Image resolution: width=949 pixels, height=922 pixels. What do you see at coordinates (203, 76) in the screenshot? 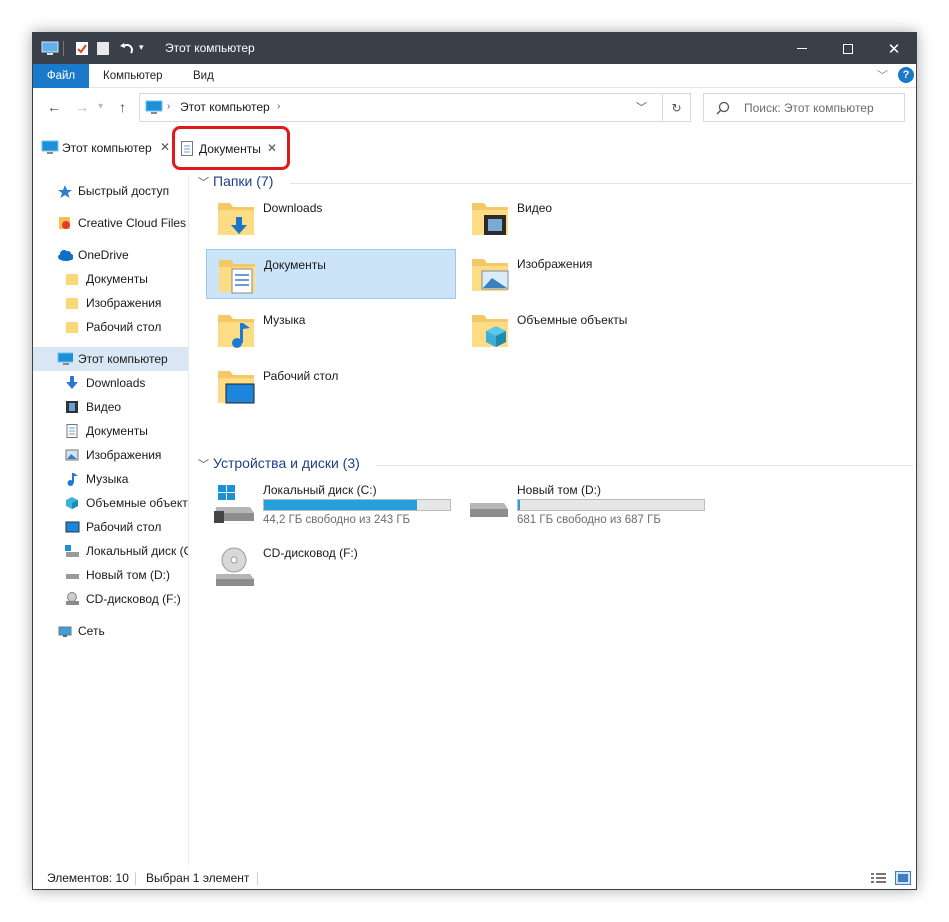
I see `tab-view: Вид` at bounding box center [203, 76].